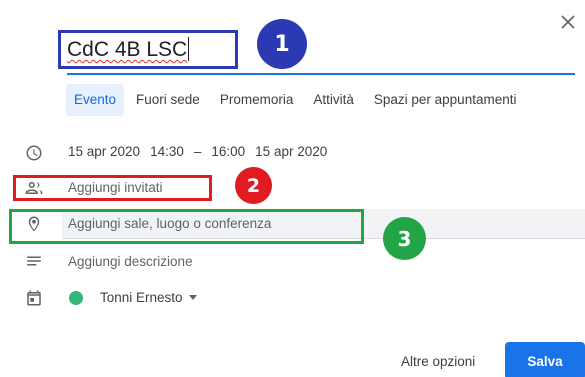 Image resolution: width=585 pixels, height=377 pixels. What do you see at coordinates (34, 153) in the screenshot?
I see `clock-icon` at bounding box center [34, 153].